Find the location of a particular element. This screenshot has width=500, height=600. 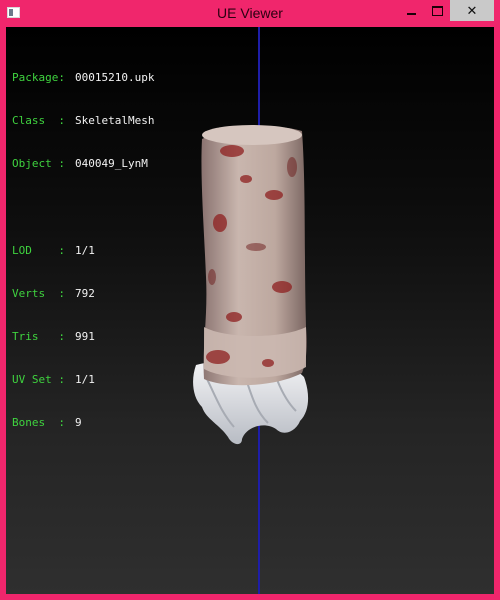

verts-row: Verts : 792 is located at coordinates (83, 294).